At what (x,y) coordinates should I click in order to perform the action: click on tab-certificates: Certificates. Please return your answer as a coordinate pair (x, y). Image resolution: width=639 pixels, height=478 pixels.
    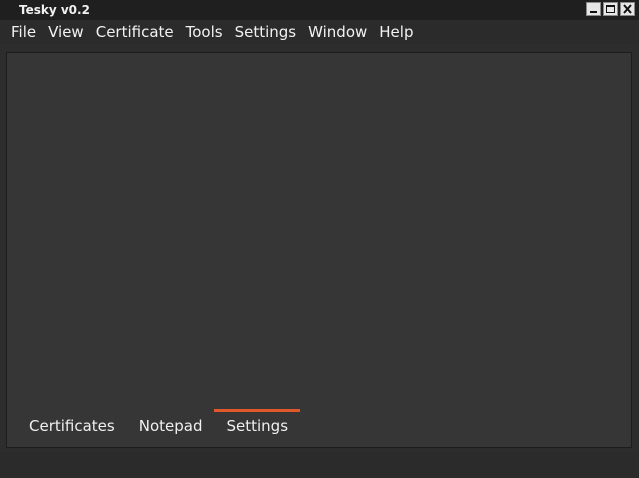
    Looking at the image, I should click on (72, 428).